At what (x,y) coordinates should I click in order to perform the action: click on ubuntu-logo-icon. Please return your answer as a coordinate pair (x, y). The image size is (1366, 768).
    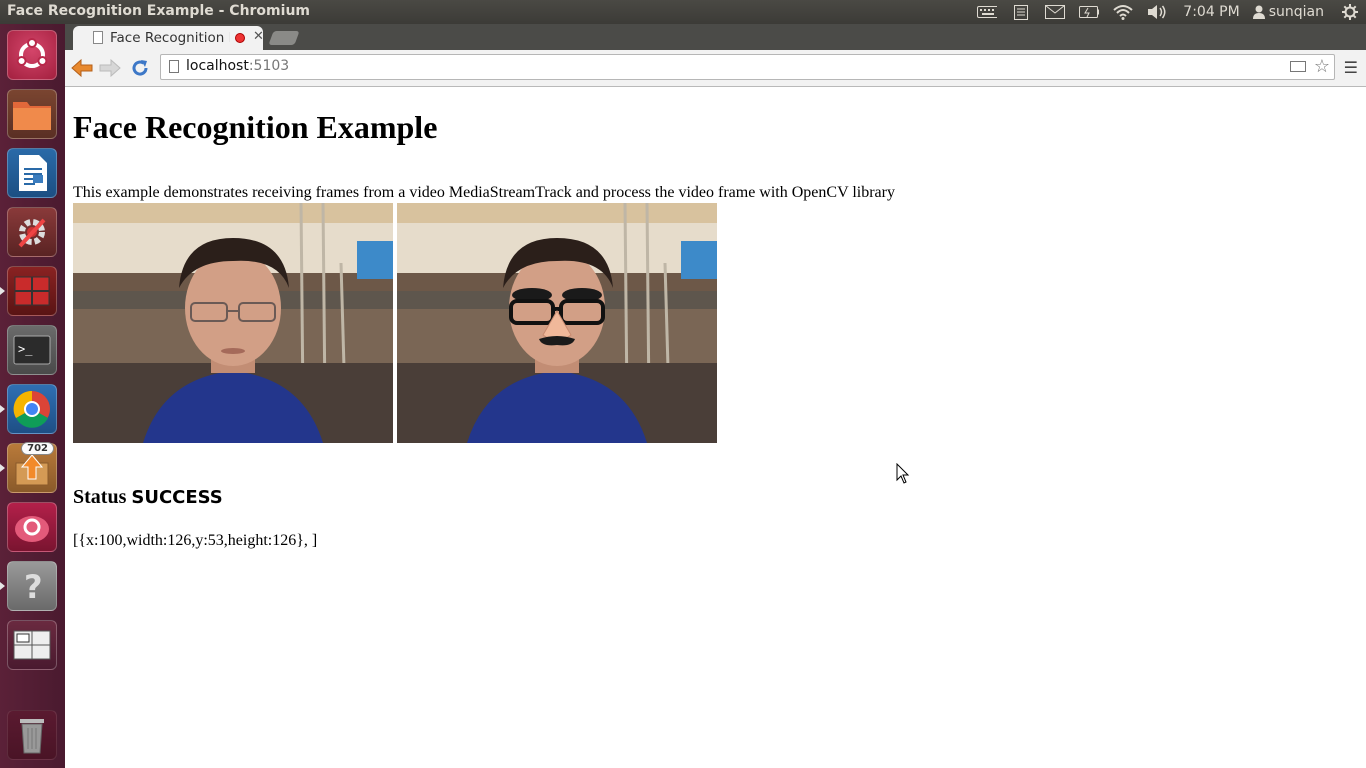
    Looking at the image, I should click on (32, 53).